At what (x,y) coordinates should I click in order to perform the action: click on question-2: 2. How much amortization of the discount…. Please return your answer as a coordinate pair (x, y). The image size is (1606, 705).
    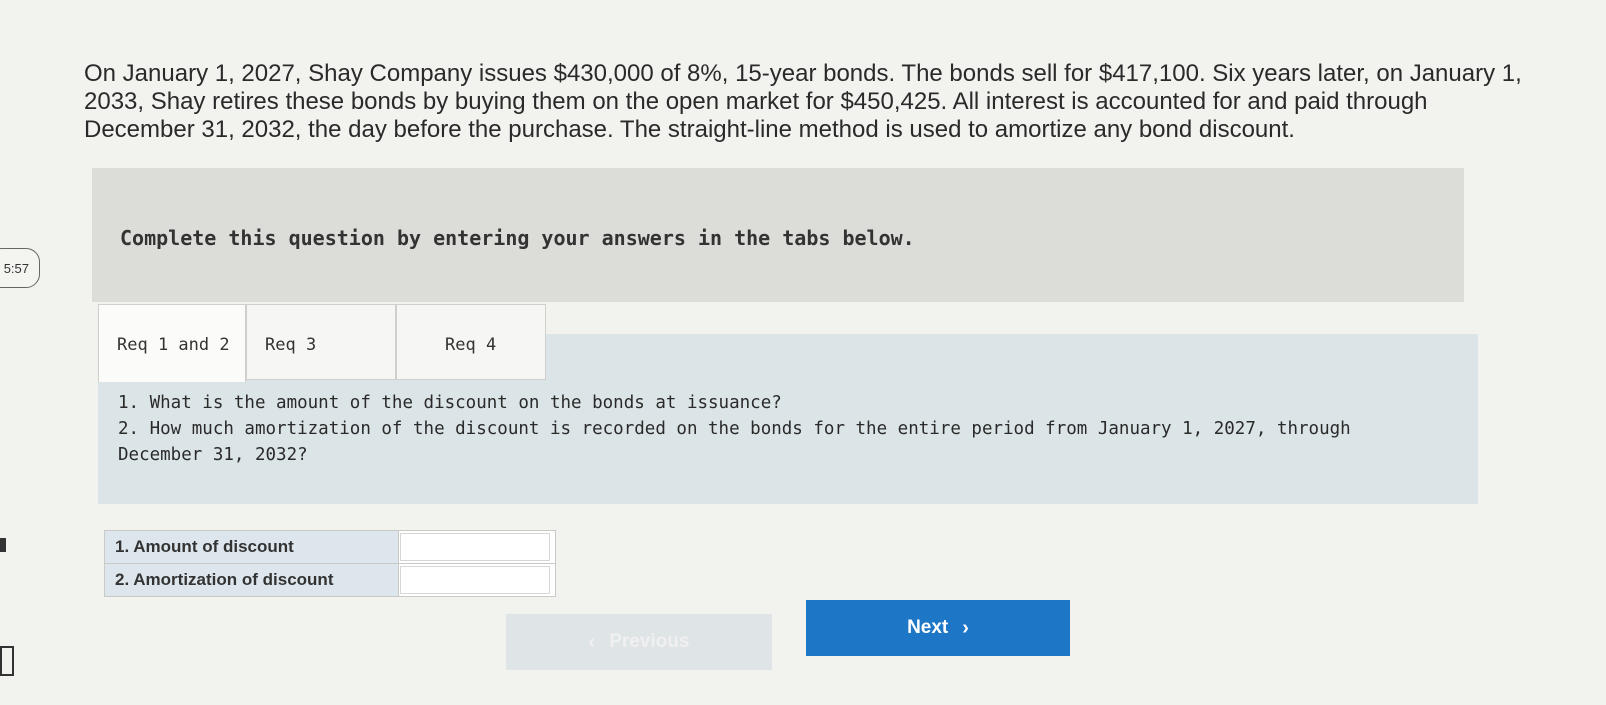
    Looking at the image, I should click on (734, 442).